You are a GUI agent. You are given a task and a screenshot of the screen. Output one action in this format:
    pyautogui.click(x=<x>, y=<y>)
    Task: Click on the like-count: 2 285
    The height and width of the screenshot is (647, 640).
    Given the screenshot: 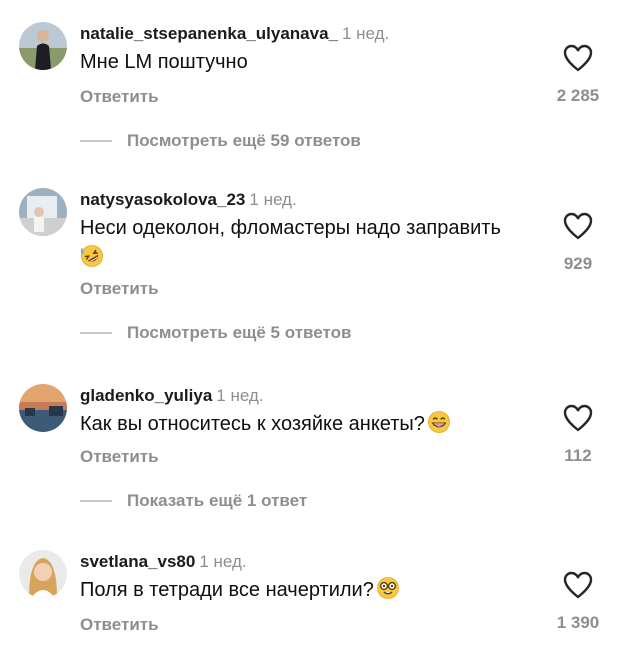 What is the action you would take?
    pyautogui.click(x=578, y=95)
    